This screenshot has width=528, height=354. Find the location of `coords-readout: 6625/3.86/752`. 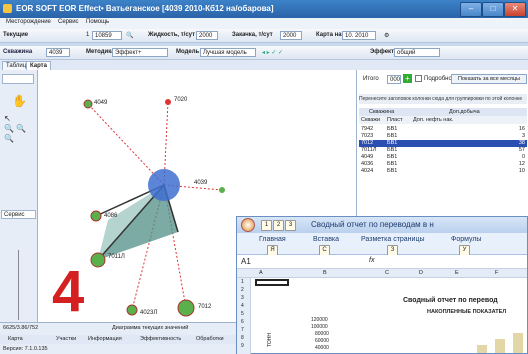

coords-readout: 6625/3.86/752 is located at coordinates (21, 328).